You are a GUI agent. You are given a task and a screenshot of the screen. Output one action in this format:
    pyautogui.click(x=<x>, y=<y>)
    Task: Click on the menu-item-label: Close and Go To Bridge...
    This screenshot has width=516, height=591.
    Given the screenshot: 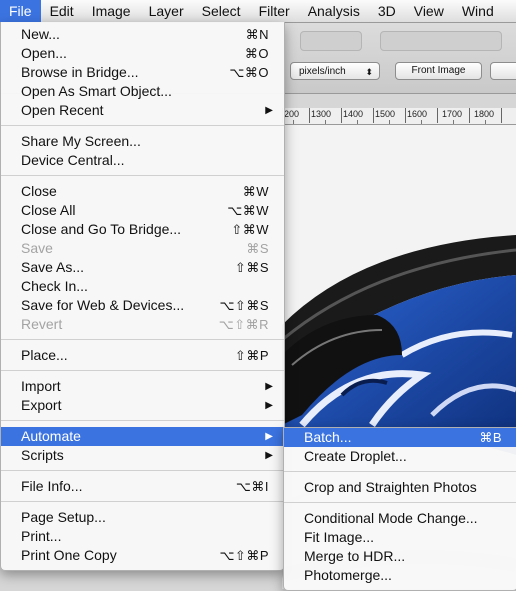 What is the action you would take?
    pyautogui.click(x=101, y=229)
    